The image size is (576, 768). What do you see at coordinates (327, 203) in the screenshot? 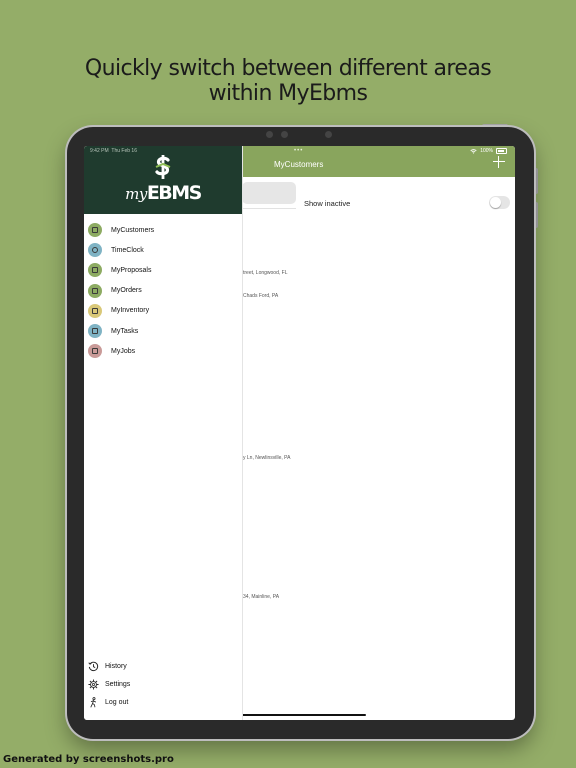
I see `show-inactive-label: Show inactive` at bounding box center [327, 203].